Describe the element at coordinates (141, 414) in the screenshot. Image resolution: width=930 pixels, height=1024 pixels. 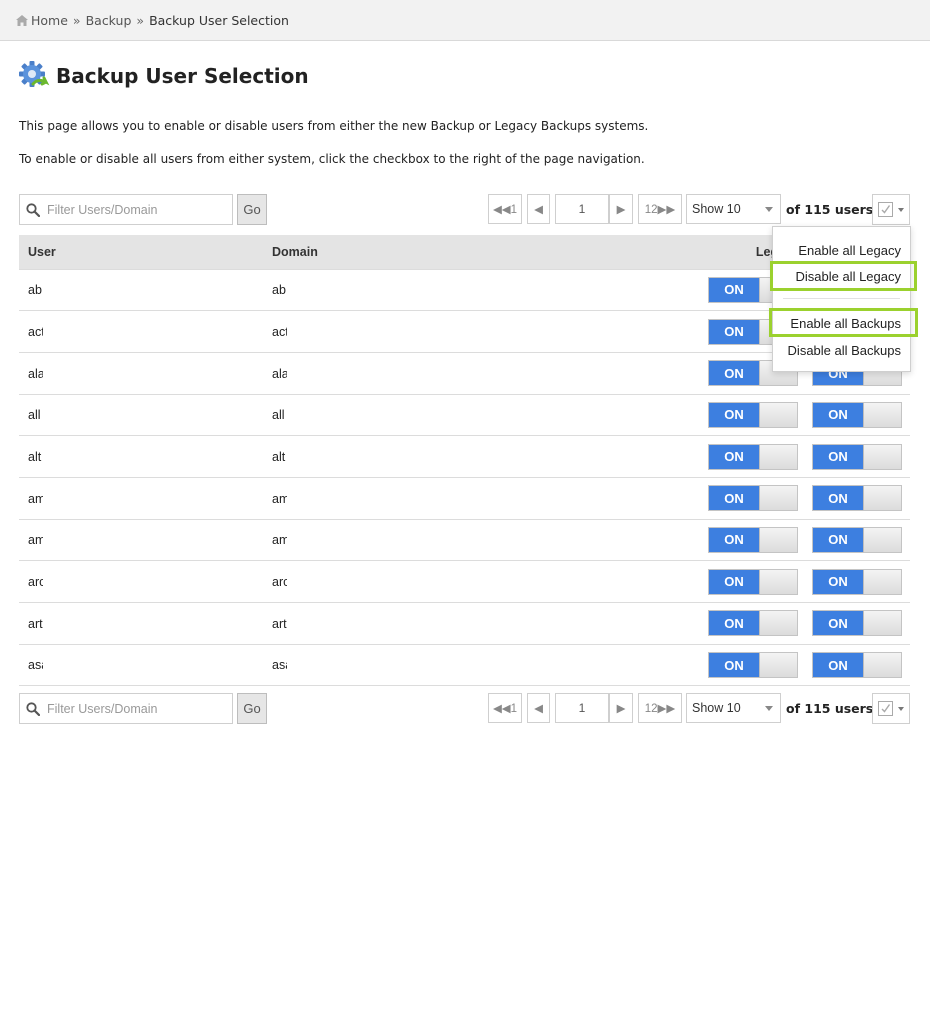
I see `cell-user: all` at that location.